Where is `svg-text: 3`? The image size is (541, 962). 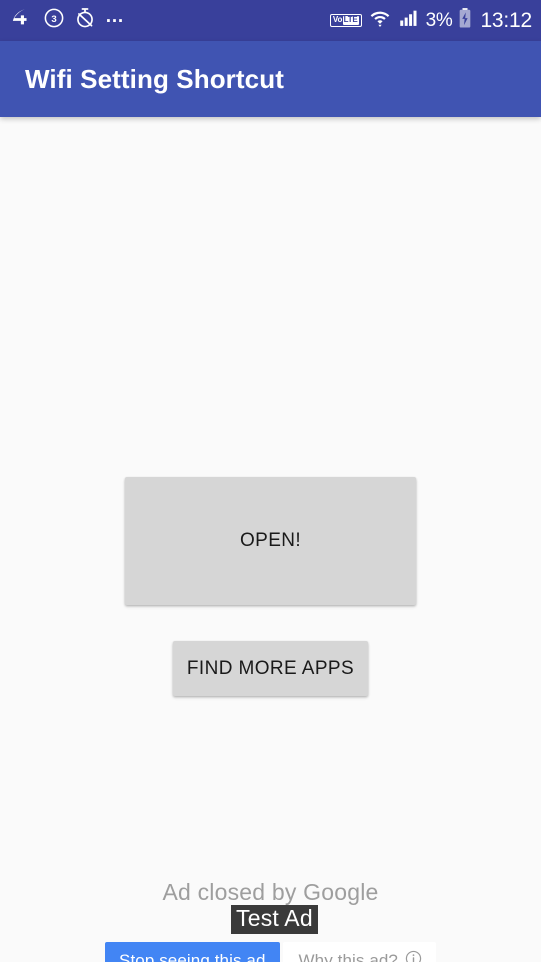 svg-text: 3 is located at coordinates (53, 19).